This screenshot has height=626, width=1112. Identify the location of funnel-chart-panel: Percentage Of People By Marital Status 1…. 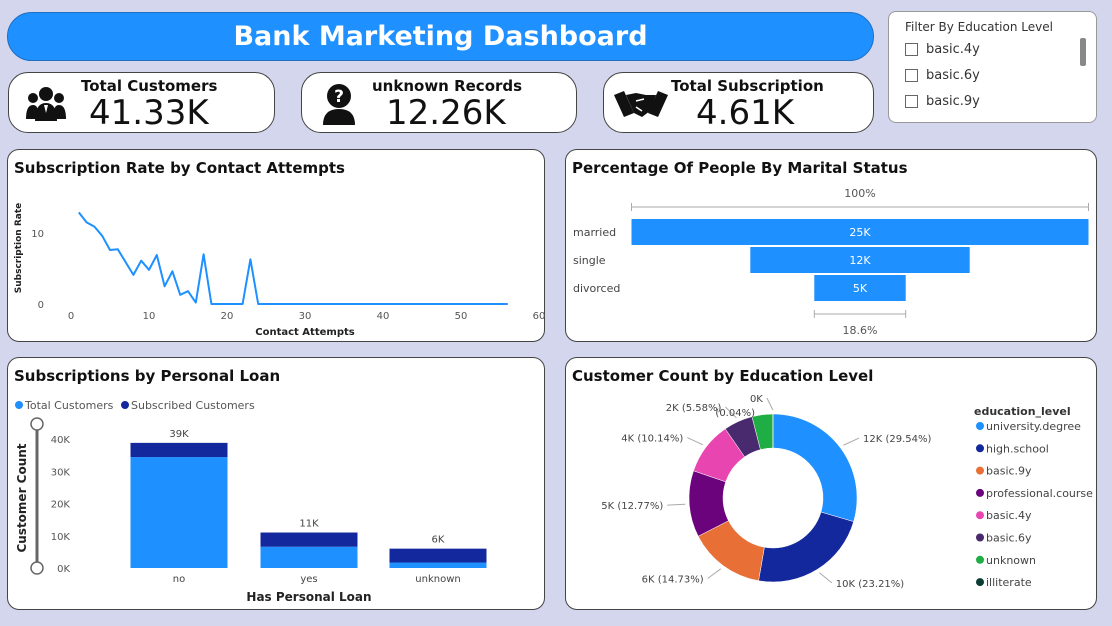
(831, 245).